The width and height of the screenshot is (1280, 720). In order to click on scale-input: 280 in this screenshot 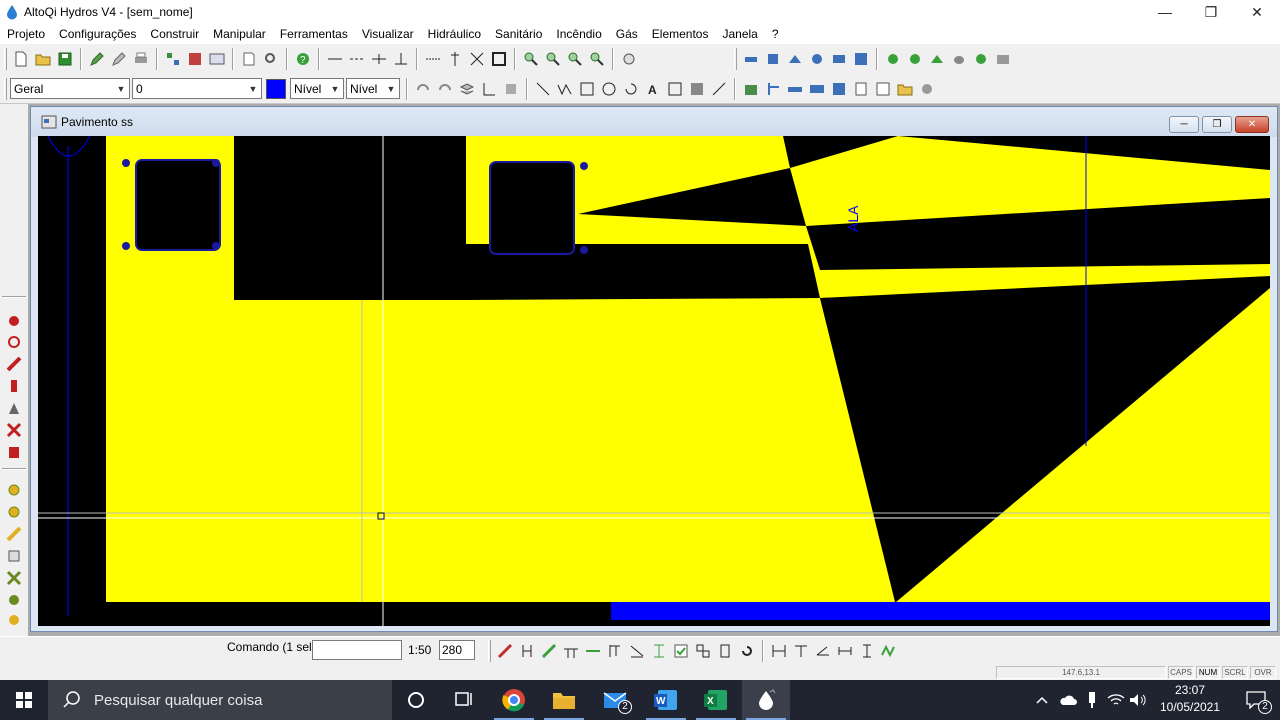, I will do `click(457, 650)`.